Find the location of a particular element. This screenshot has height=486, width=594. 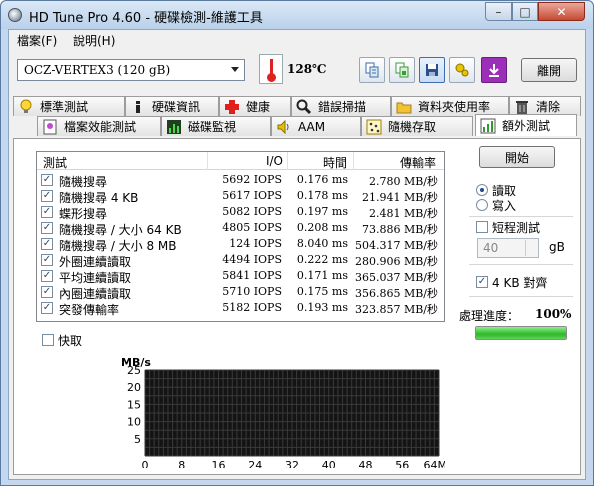

maximize-button: □ is located at coordinates (525, 11).